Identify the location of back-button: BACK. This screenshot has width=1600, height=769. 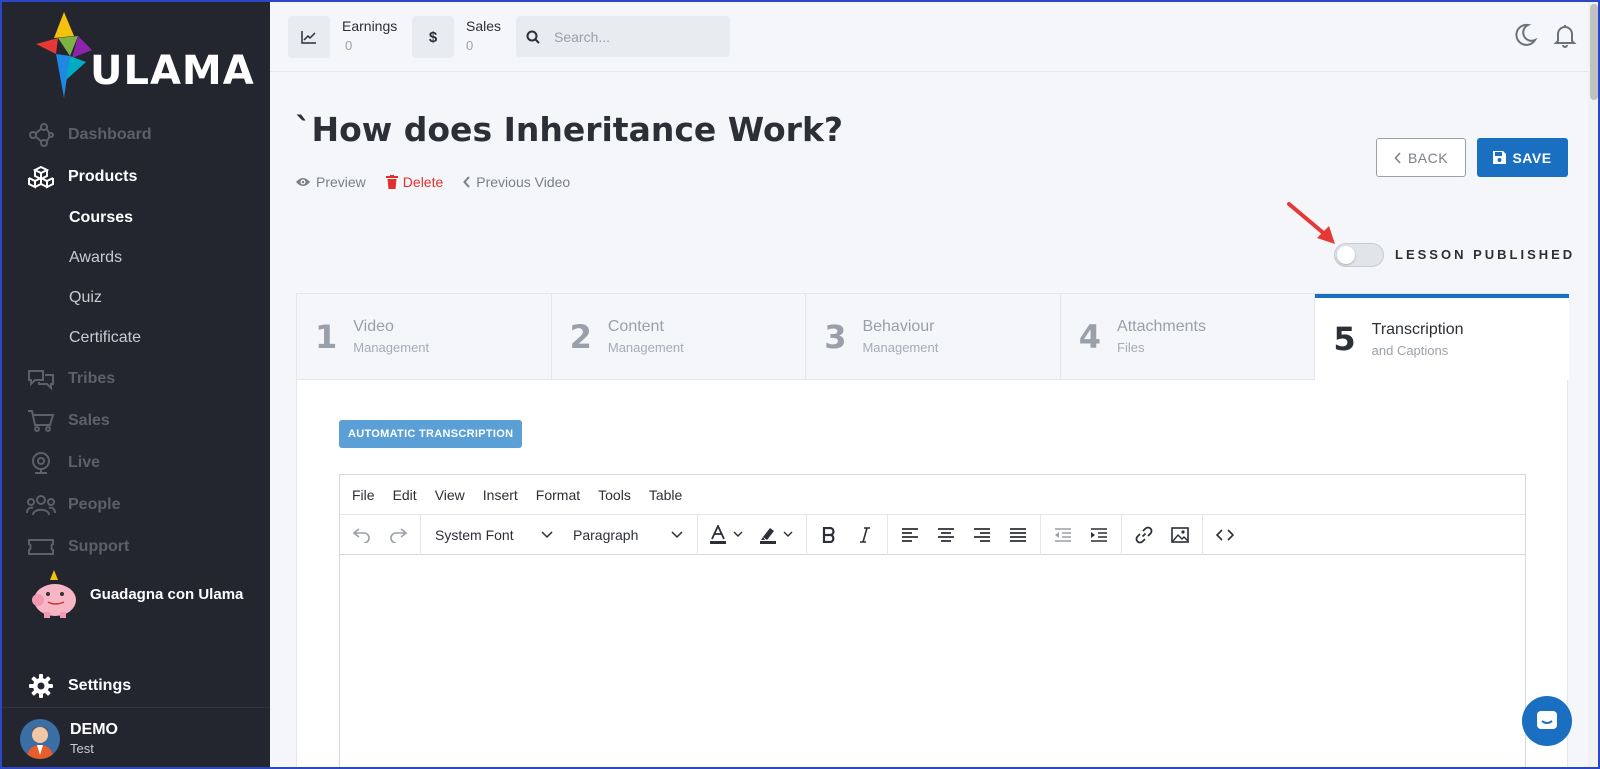
(1421, 157).